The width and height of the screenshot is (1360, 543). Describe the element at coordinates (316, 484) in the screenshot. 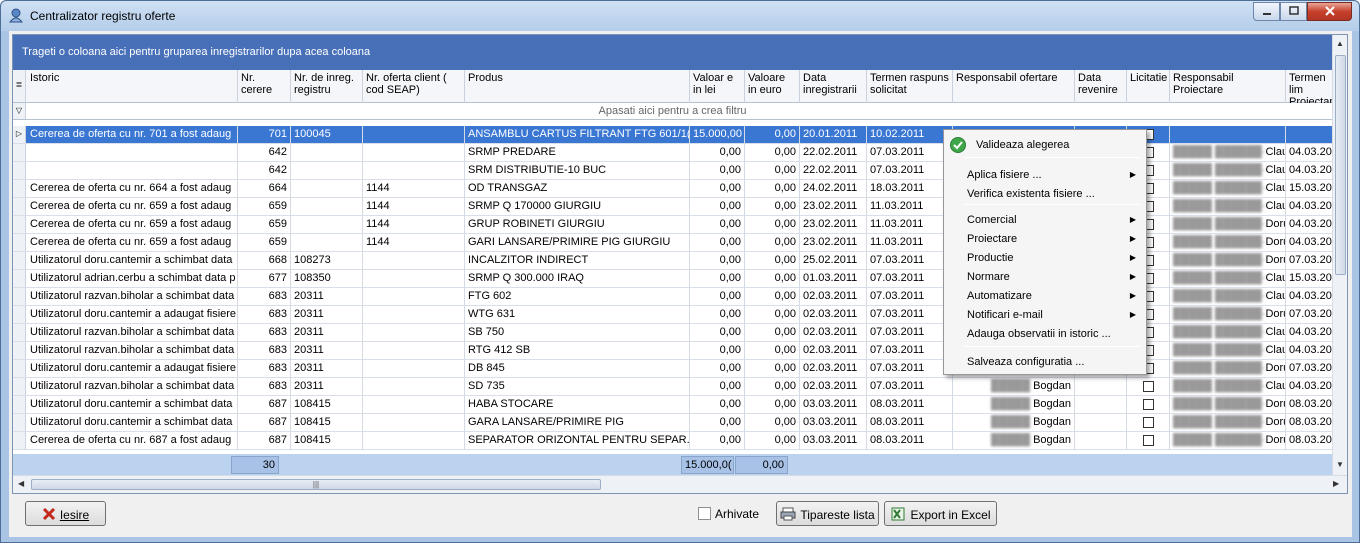

I see `horizontal-scroll-thumb: |||` at that location.